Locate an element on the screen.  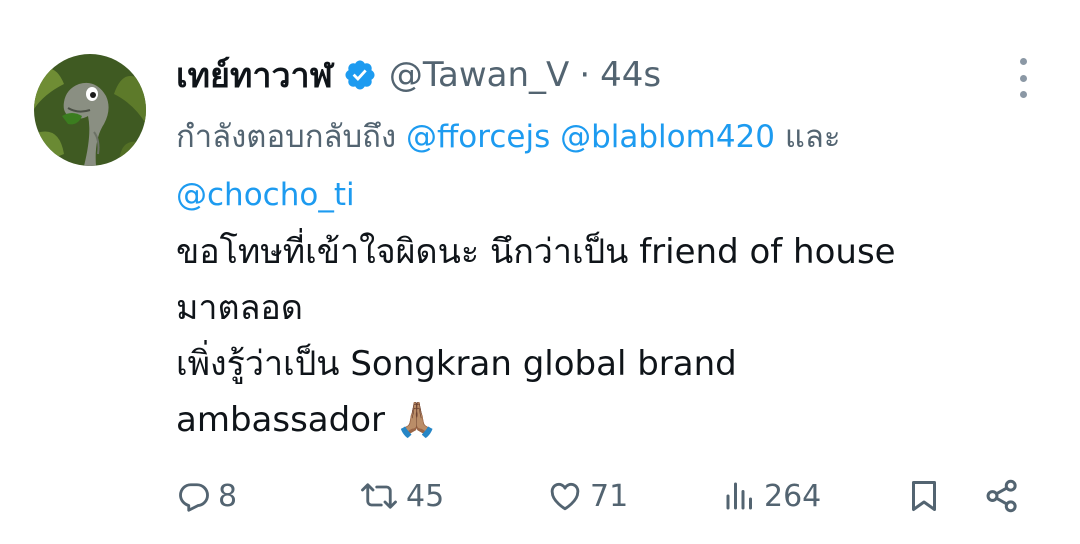
avatar is located at coordinates (90, 110).